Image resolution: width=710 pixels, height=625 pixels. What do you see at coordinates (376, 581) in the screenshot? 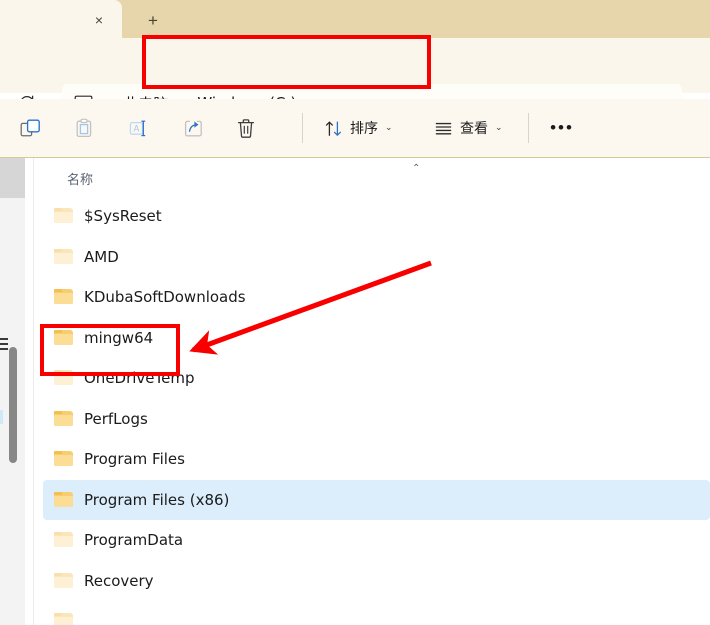
I see `file-list-item: Recovery` at bounding box center [376, 581].